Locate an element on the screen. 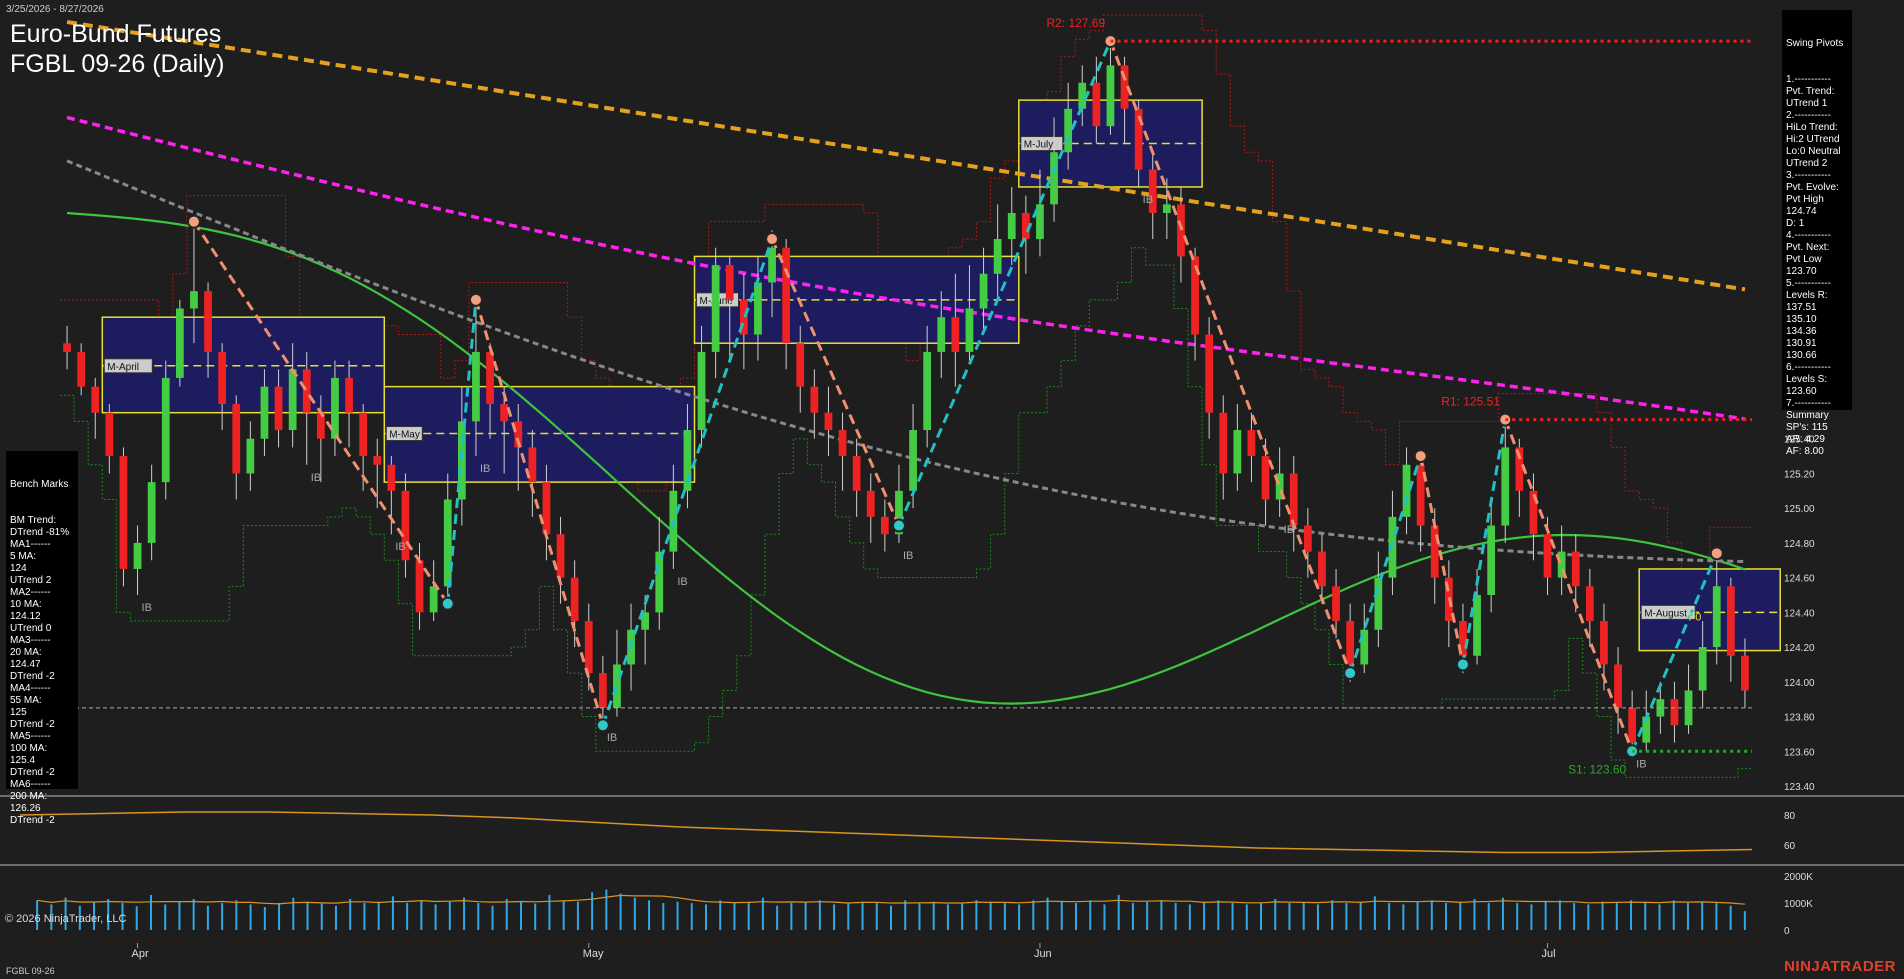  oscillator-line is located at coordinates (886, 832).